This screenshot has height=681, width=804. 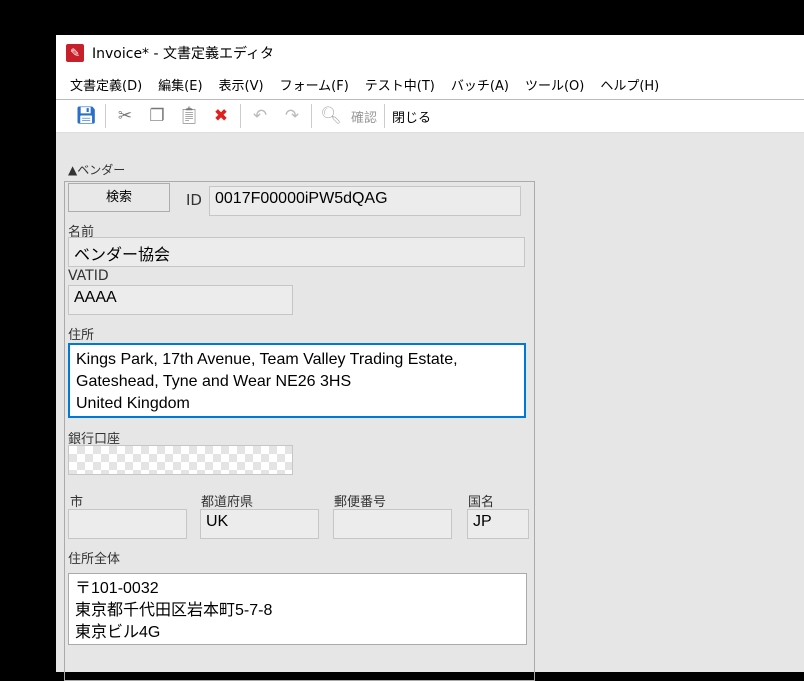 What do you see at coordinates (481, 502) in the screenshot?
I see `country-label: 国名` at bounding box center [481, 502].